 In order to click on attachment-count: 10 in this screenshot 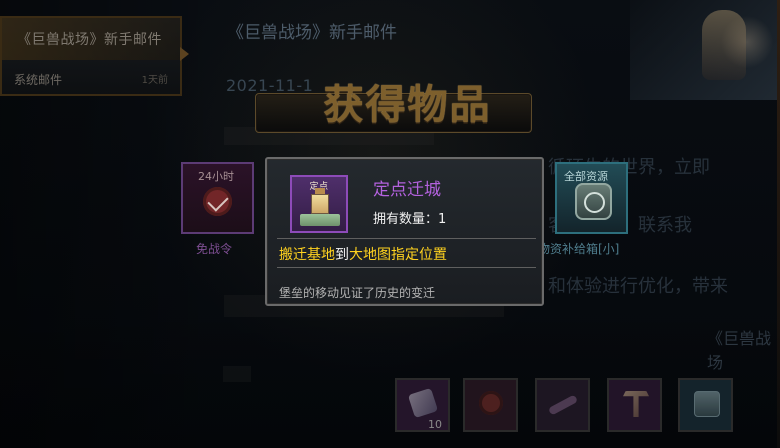, I will do `click(435, 424)`.